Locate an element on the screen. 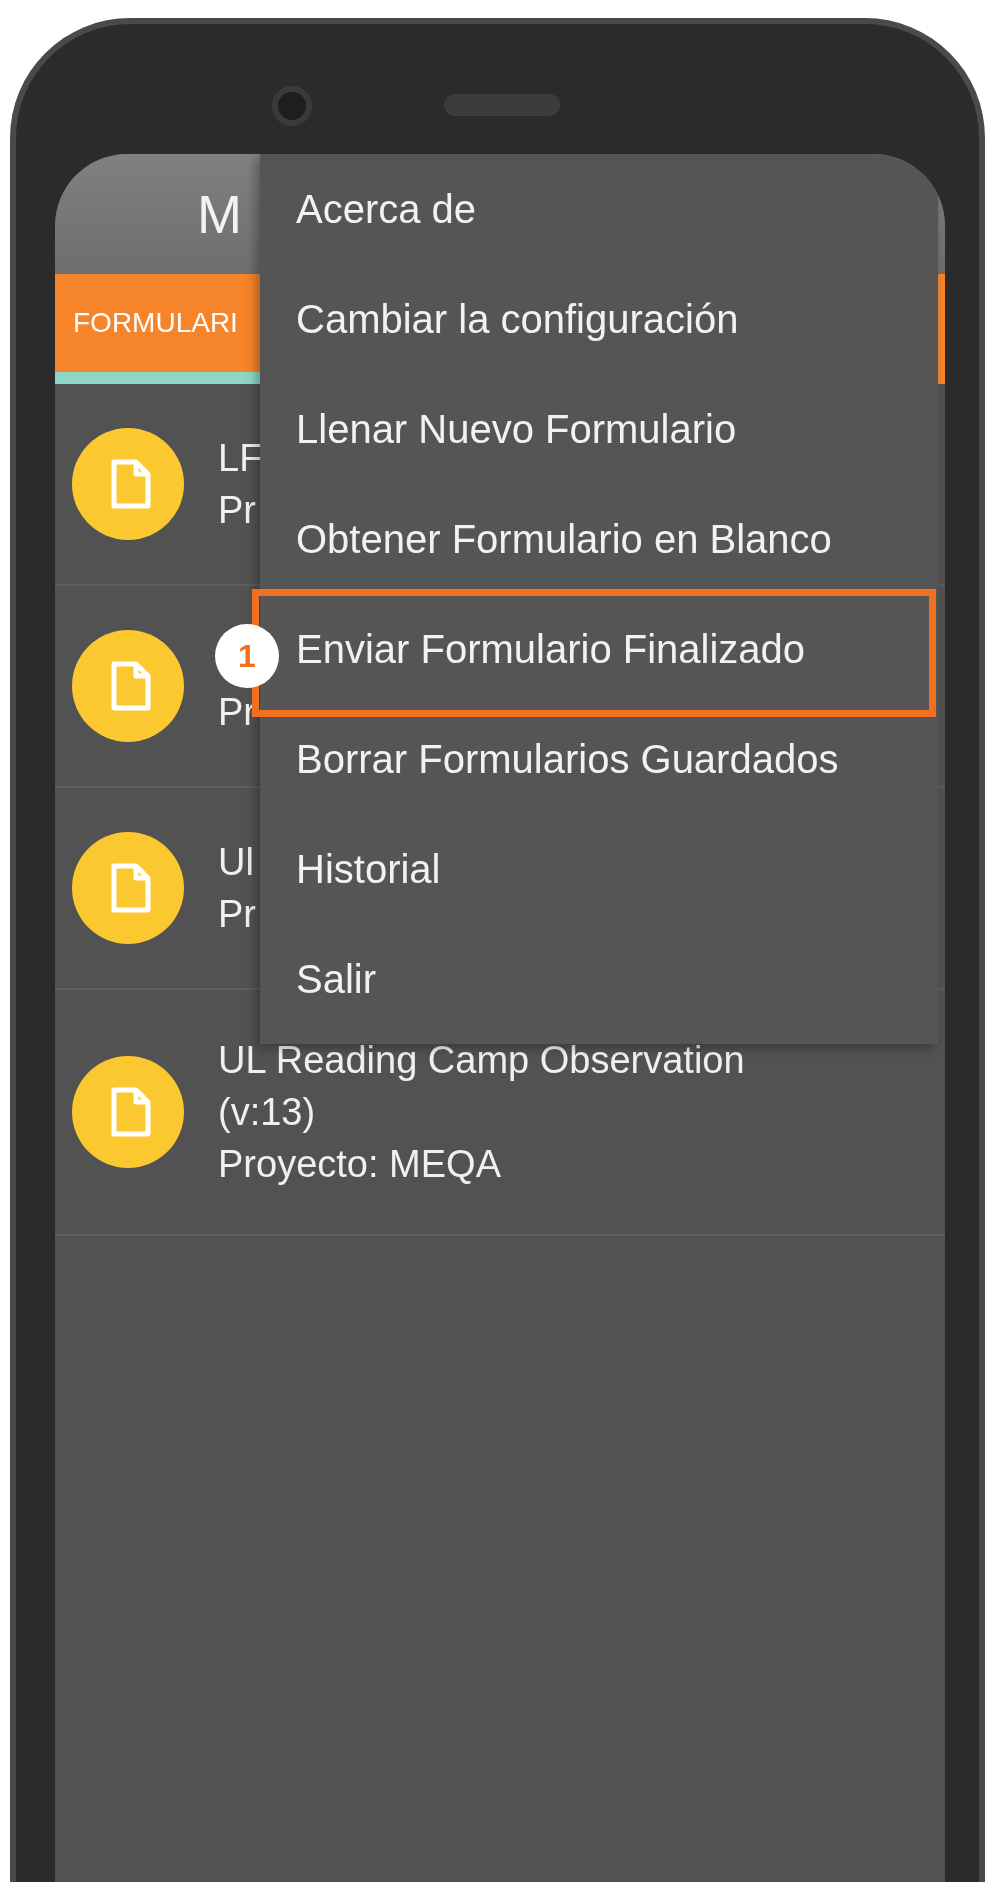 This screenshot has height=1882, width=990. form-title: UL Reading Camp Observation (v:13) is located at coordinates (482, 1086).